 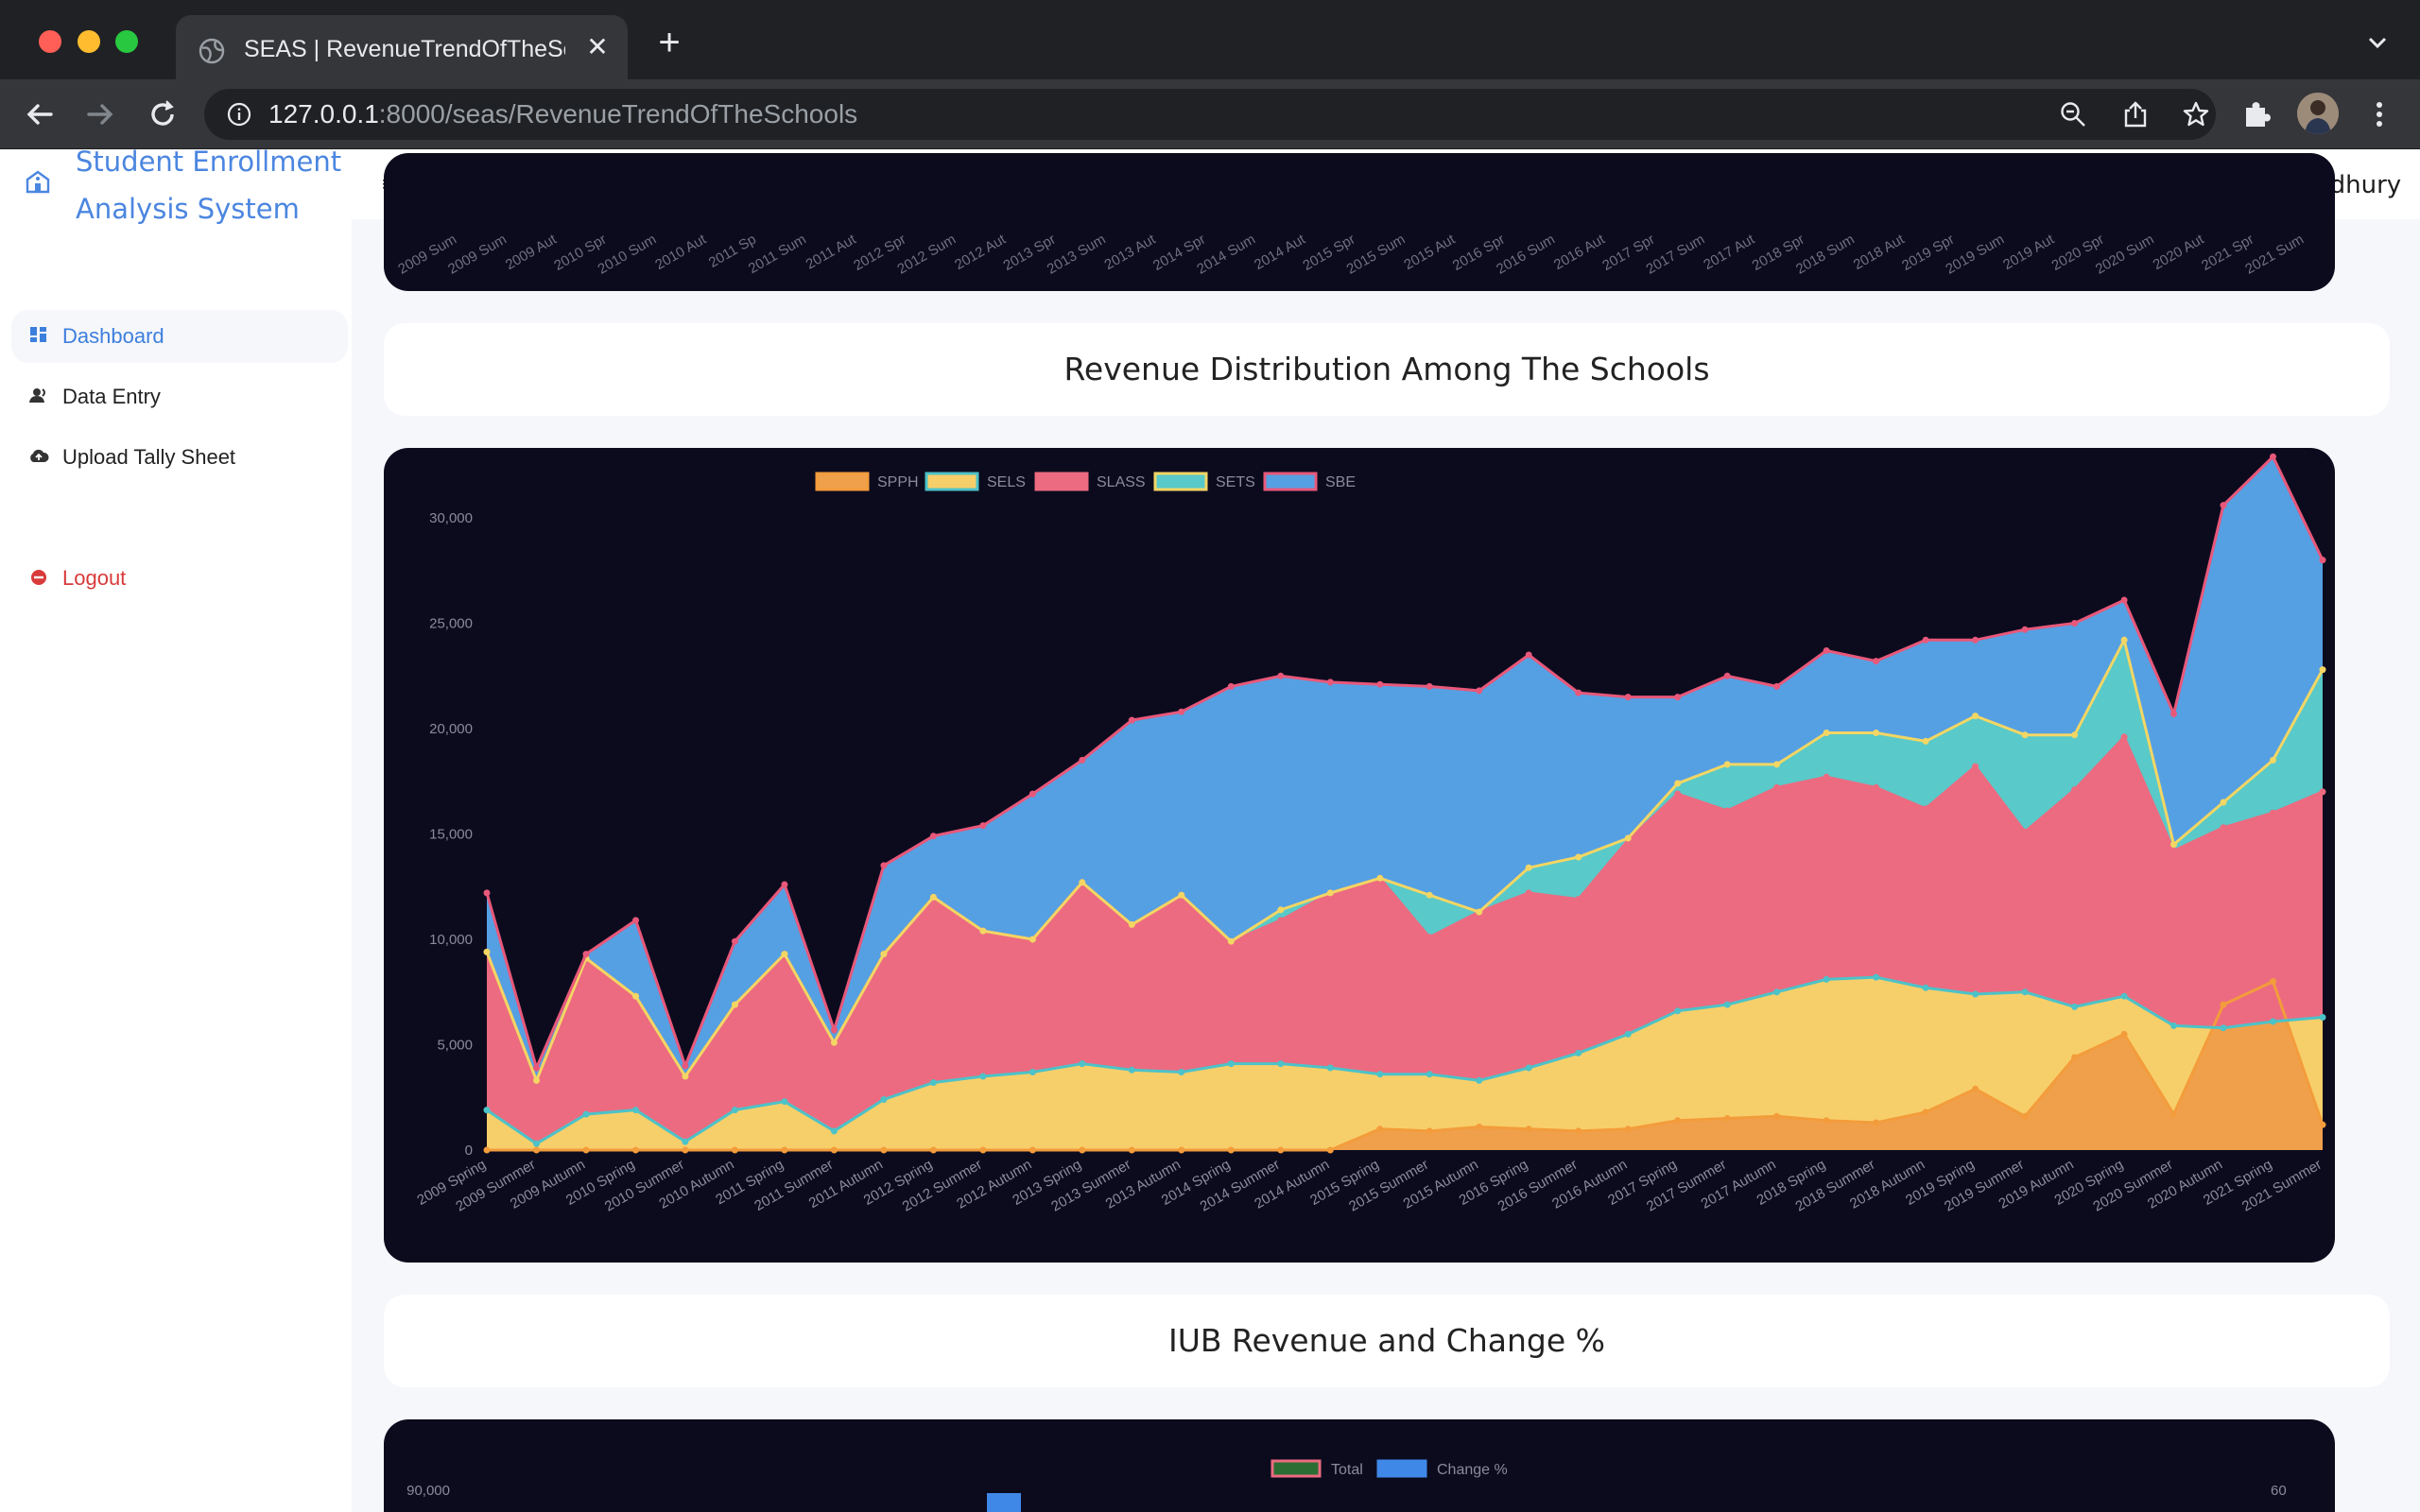 What do you see at coordinates (100, 114) in the screenshot?
I see `forward-arrow-icon` at bounding box center [100, 114].